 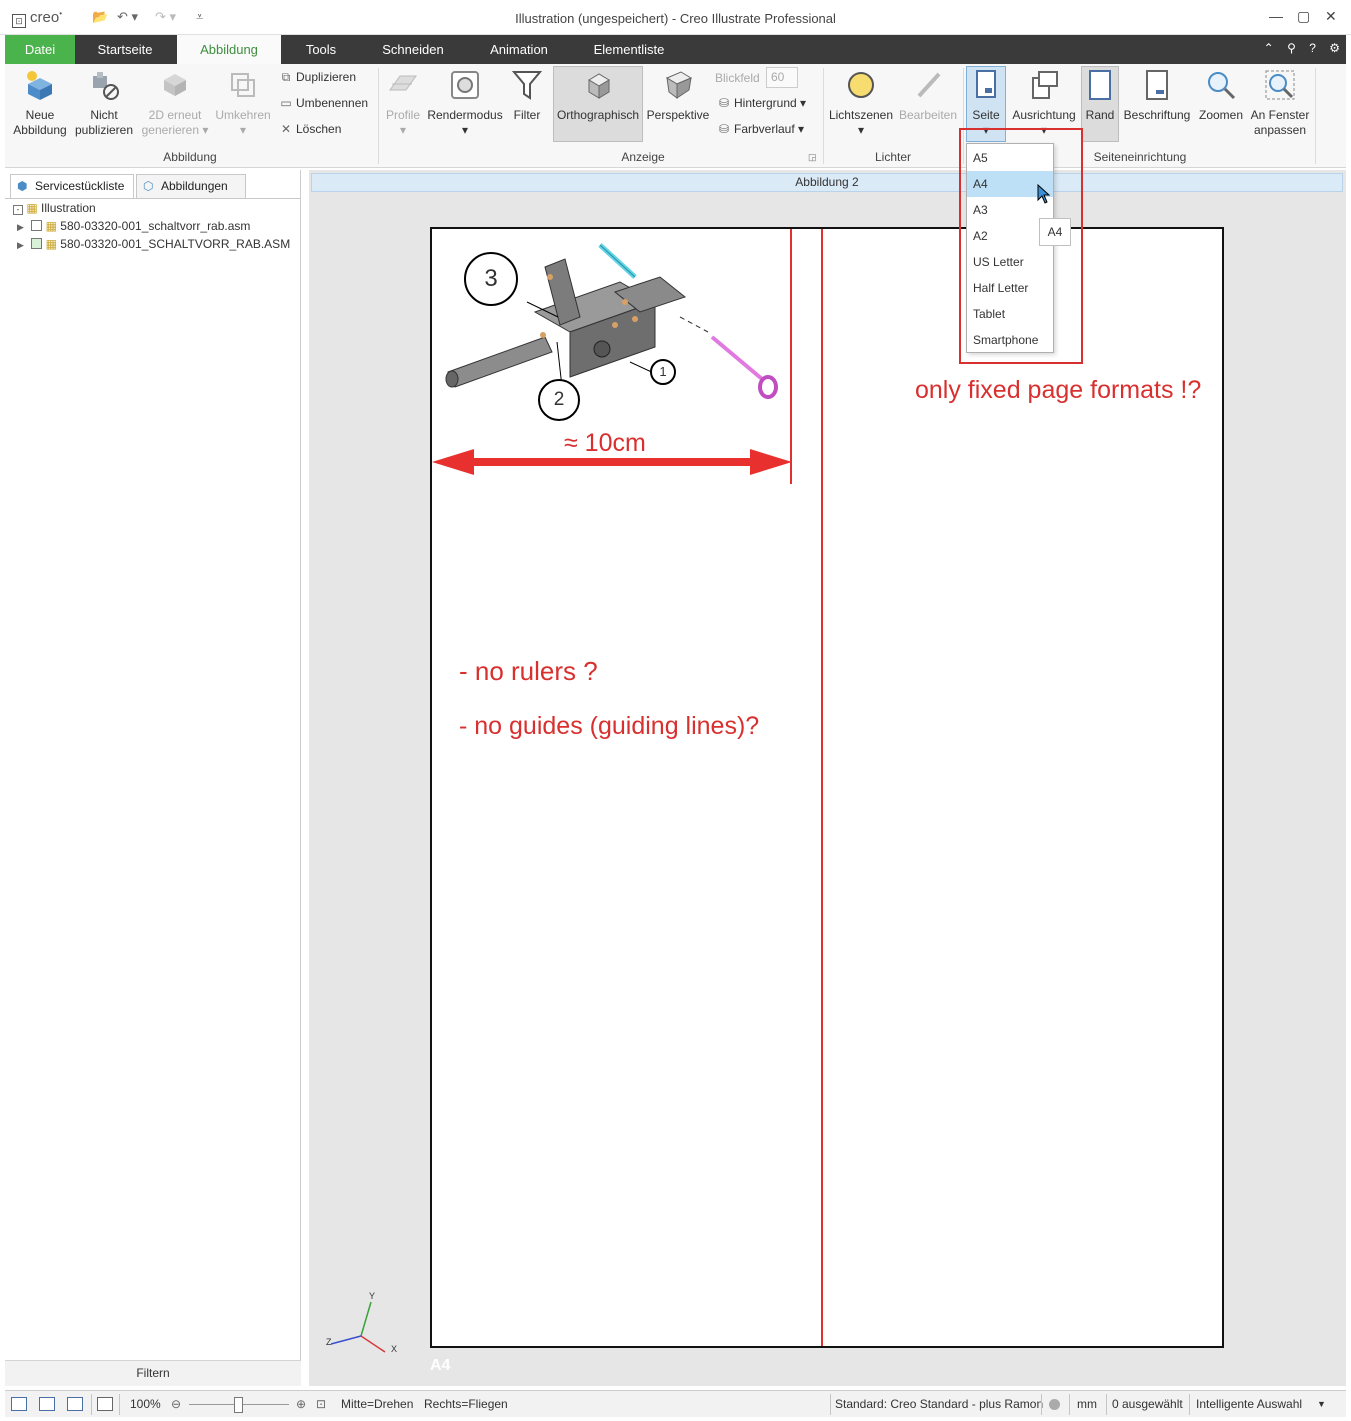 I want to click on tree-row-asm-1: ▶ ▦ 580-03320-001_schaltvorr_rab.asm, so click(x=133, y=226).